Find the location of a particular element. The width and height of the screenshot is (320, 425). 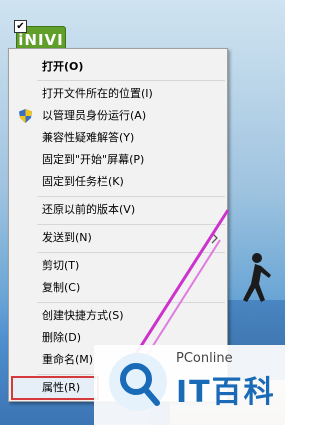

watermark: PConline IT百科 is located at coordinates (189, 385).